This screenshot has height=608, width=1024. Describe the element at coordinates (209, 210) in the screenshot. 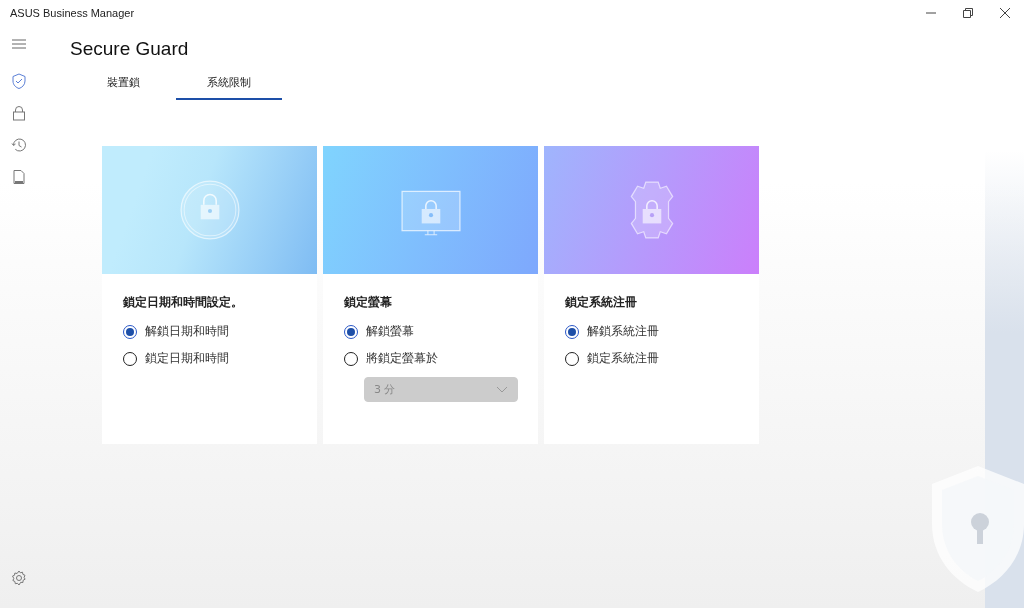

I see `padlock-circle-drawing` at that location.